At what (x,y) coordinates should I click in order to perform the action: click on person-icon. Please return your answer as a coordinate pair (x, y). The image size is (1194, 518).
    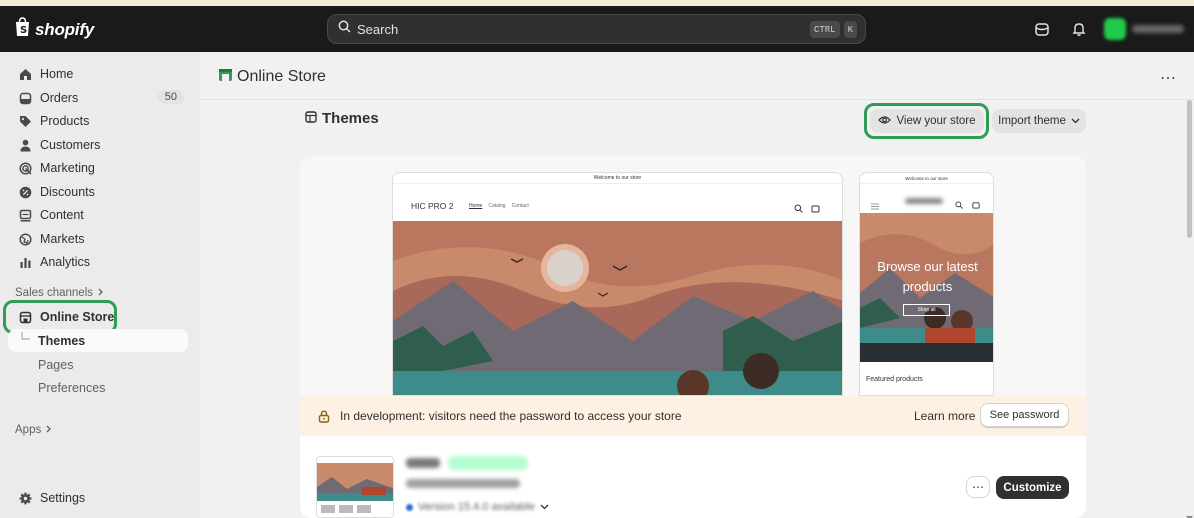
    Looking at the image, I should click on (25, 145).